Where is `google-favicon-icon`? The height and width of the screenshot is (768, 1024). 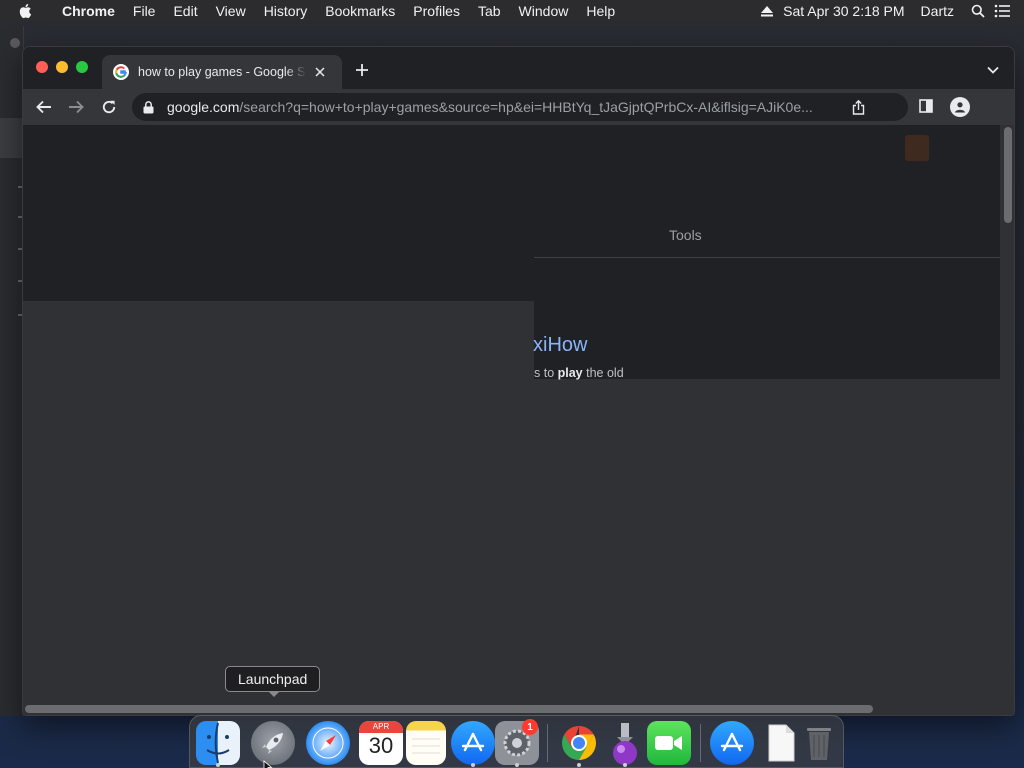
google-favicon-icon is located at coordinates (121, 72).